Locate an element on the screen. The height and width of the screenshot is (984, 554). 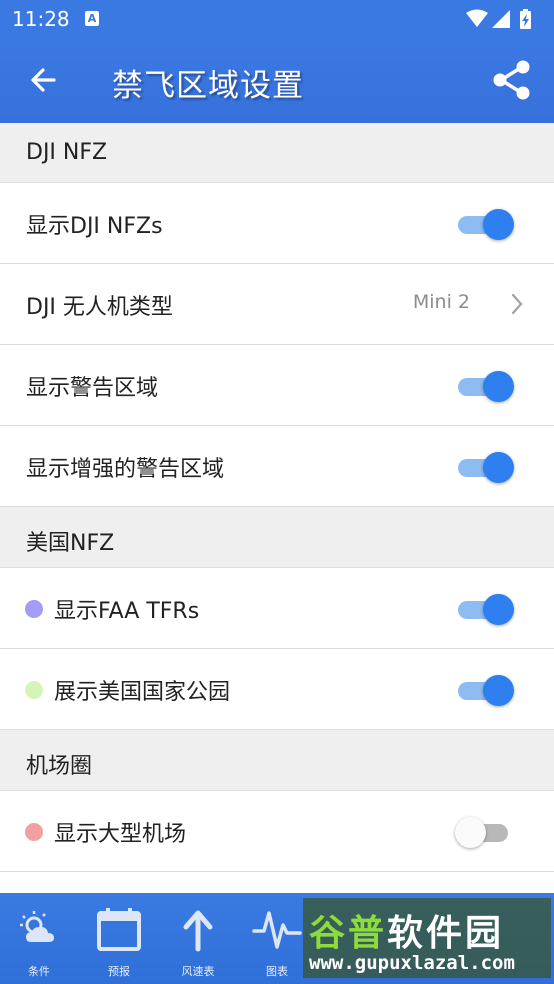
watermark-title-part1: 谷普 is located at coordinates (348, 933).